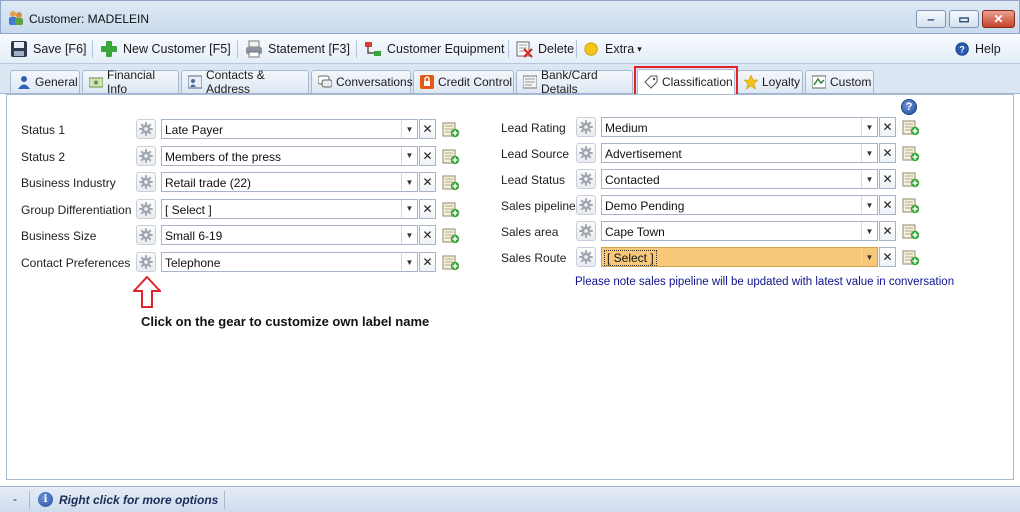 The width and height of the screenshot is (1020, 512). Describe the element at coordinates (988, 49) in the screenshot. I see `help-label: Help` at that location.